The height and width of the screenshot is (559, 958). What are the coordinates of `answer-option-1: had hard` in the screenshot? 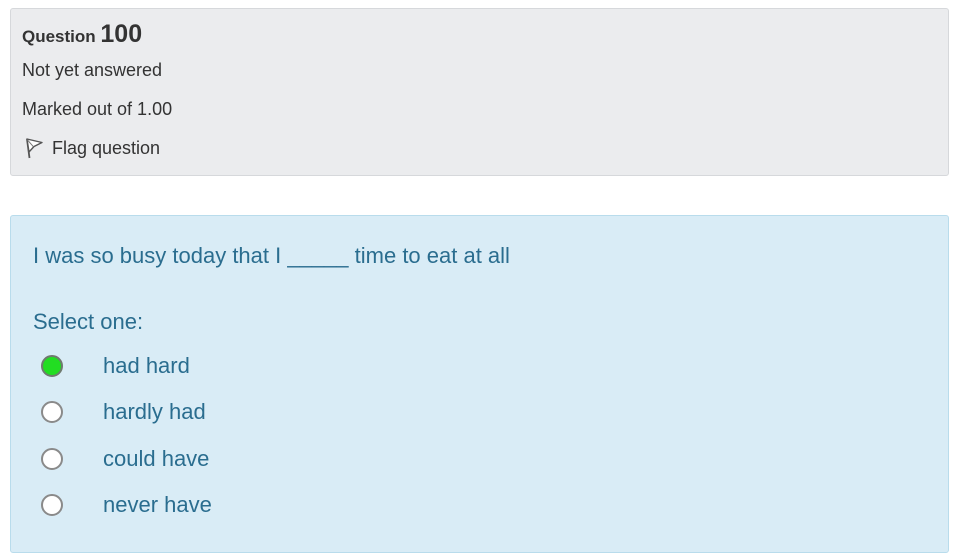 It's located at (479, 366).